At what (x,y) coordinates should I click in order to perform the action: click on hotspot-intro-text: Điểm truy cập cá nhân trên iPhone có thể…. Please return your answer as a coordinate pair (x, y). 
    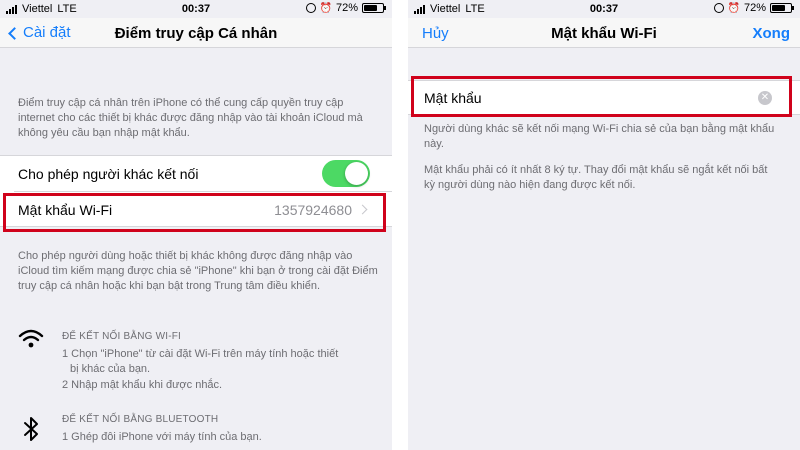
    Looking at the image, I should click on (190, 118).